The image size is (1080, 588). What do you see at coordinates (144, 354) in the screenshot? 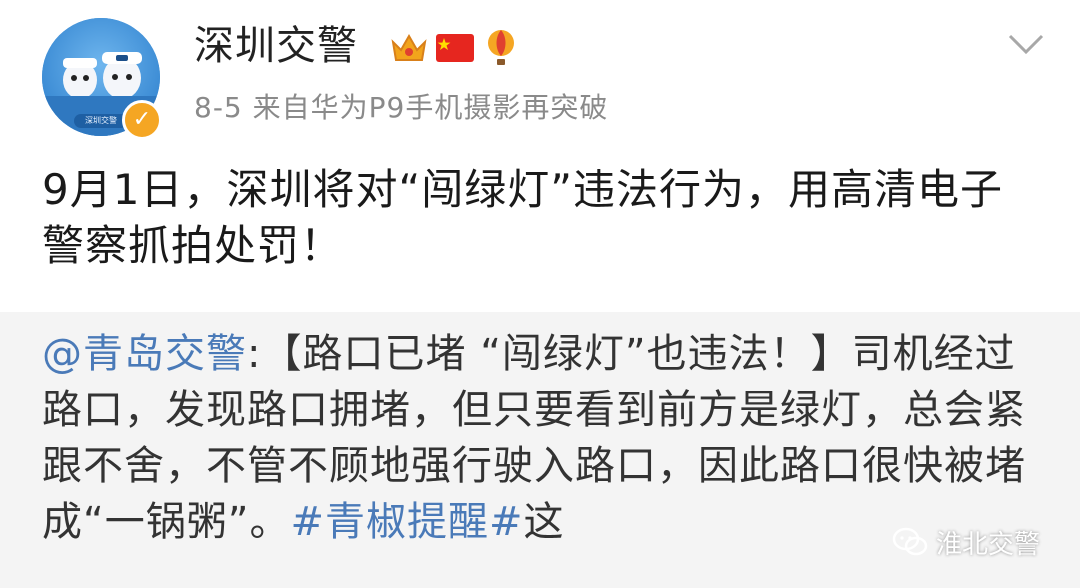
I see `mention-link: @青岛交警` at bounding box center [144, 354].